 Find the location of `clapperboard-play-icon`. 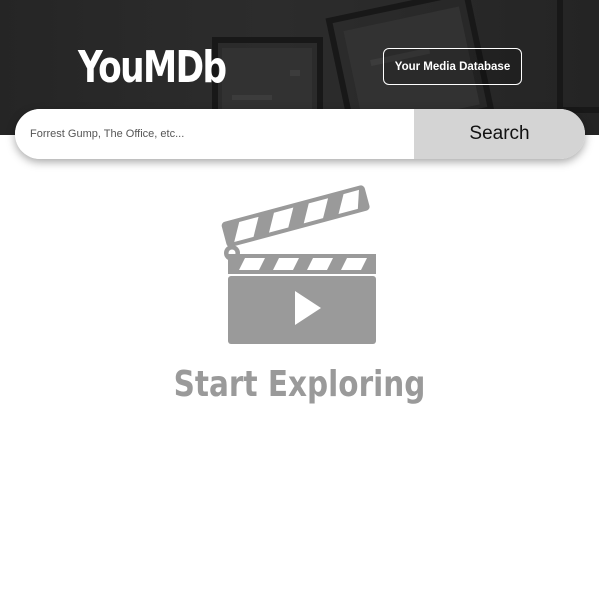

clapperboard-play-icon is located at coordinates (298, 264).